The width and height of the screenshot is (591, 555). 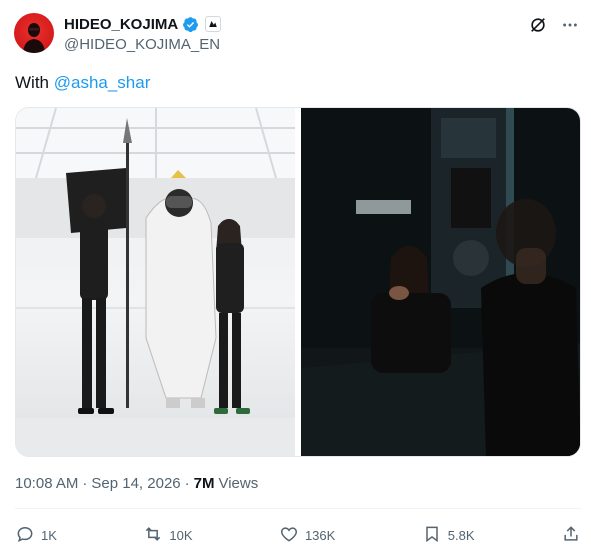 What do you see at coordinates (289, 535) in the screenshot?
I see `heart-icon` at bounding box center [289, 535].